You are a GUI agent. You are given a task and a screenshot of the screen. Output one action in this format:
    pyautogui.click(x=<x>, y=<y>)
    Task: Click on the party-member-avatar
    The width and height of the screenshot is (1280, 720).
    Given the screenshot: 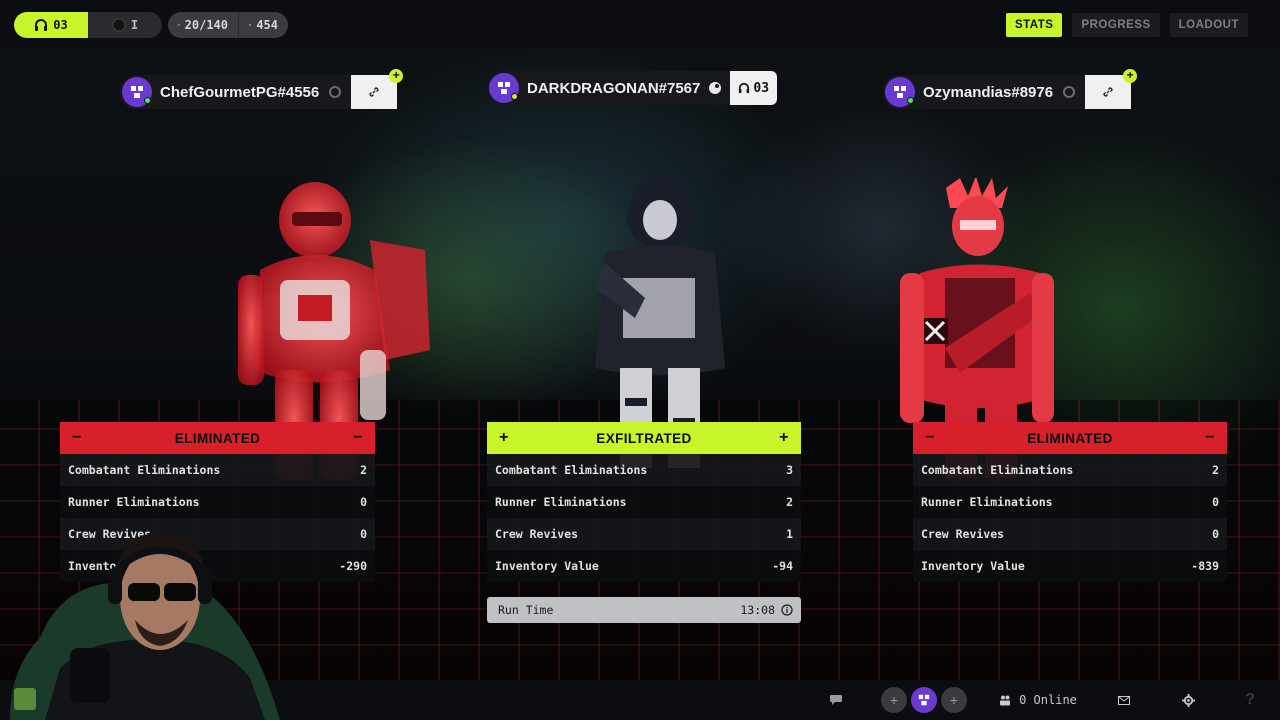 What is the action you would take?
    pyautogui.click(x=924, y=700)
    